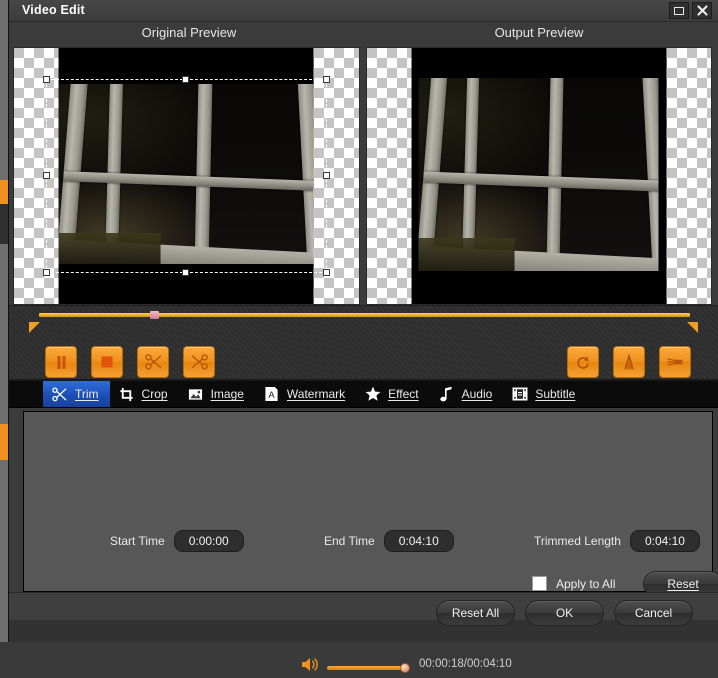  I want to click on window-mullion-horizontal, so click(541, 181).